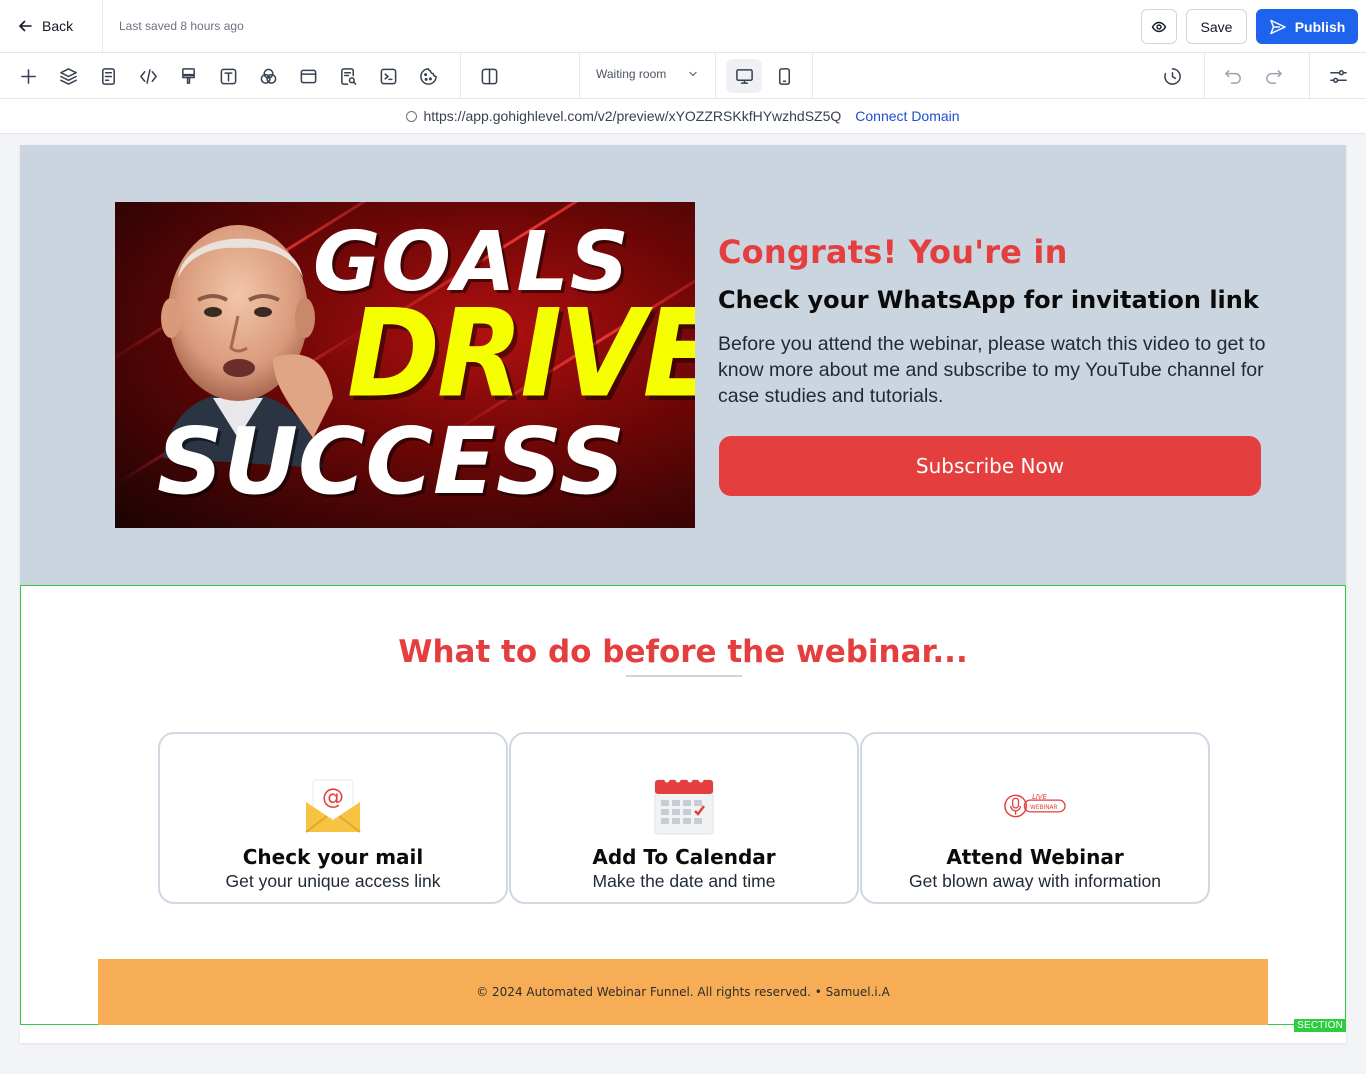  What do you see at coordinates (333, 881) in the screenshot?
I see `step-card-desc: Get your unique access link` at bounding box center [333, 881].